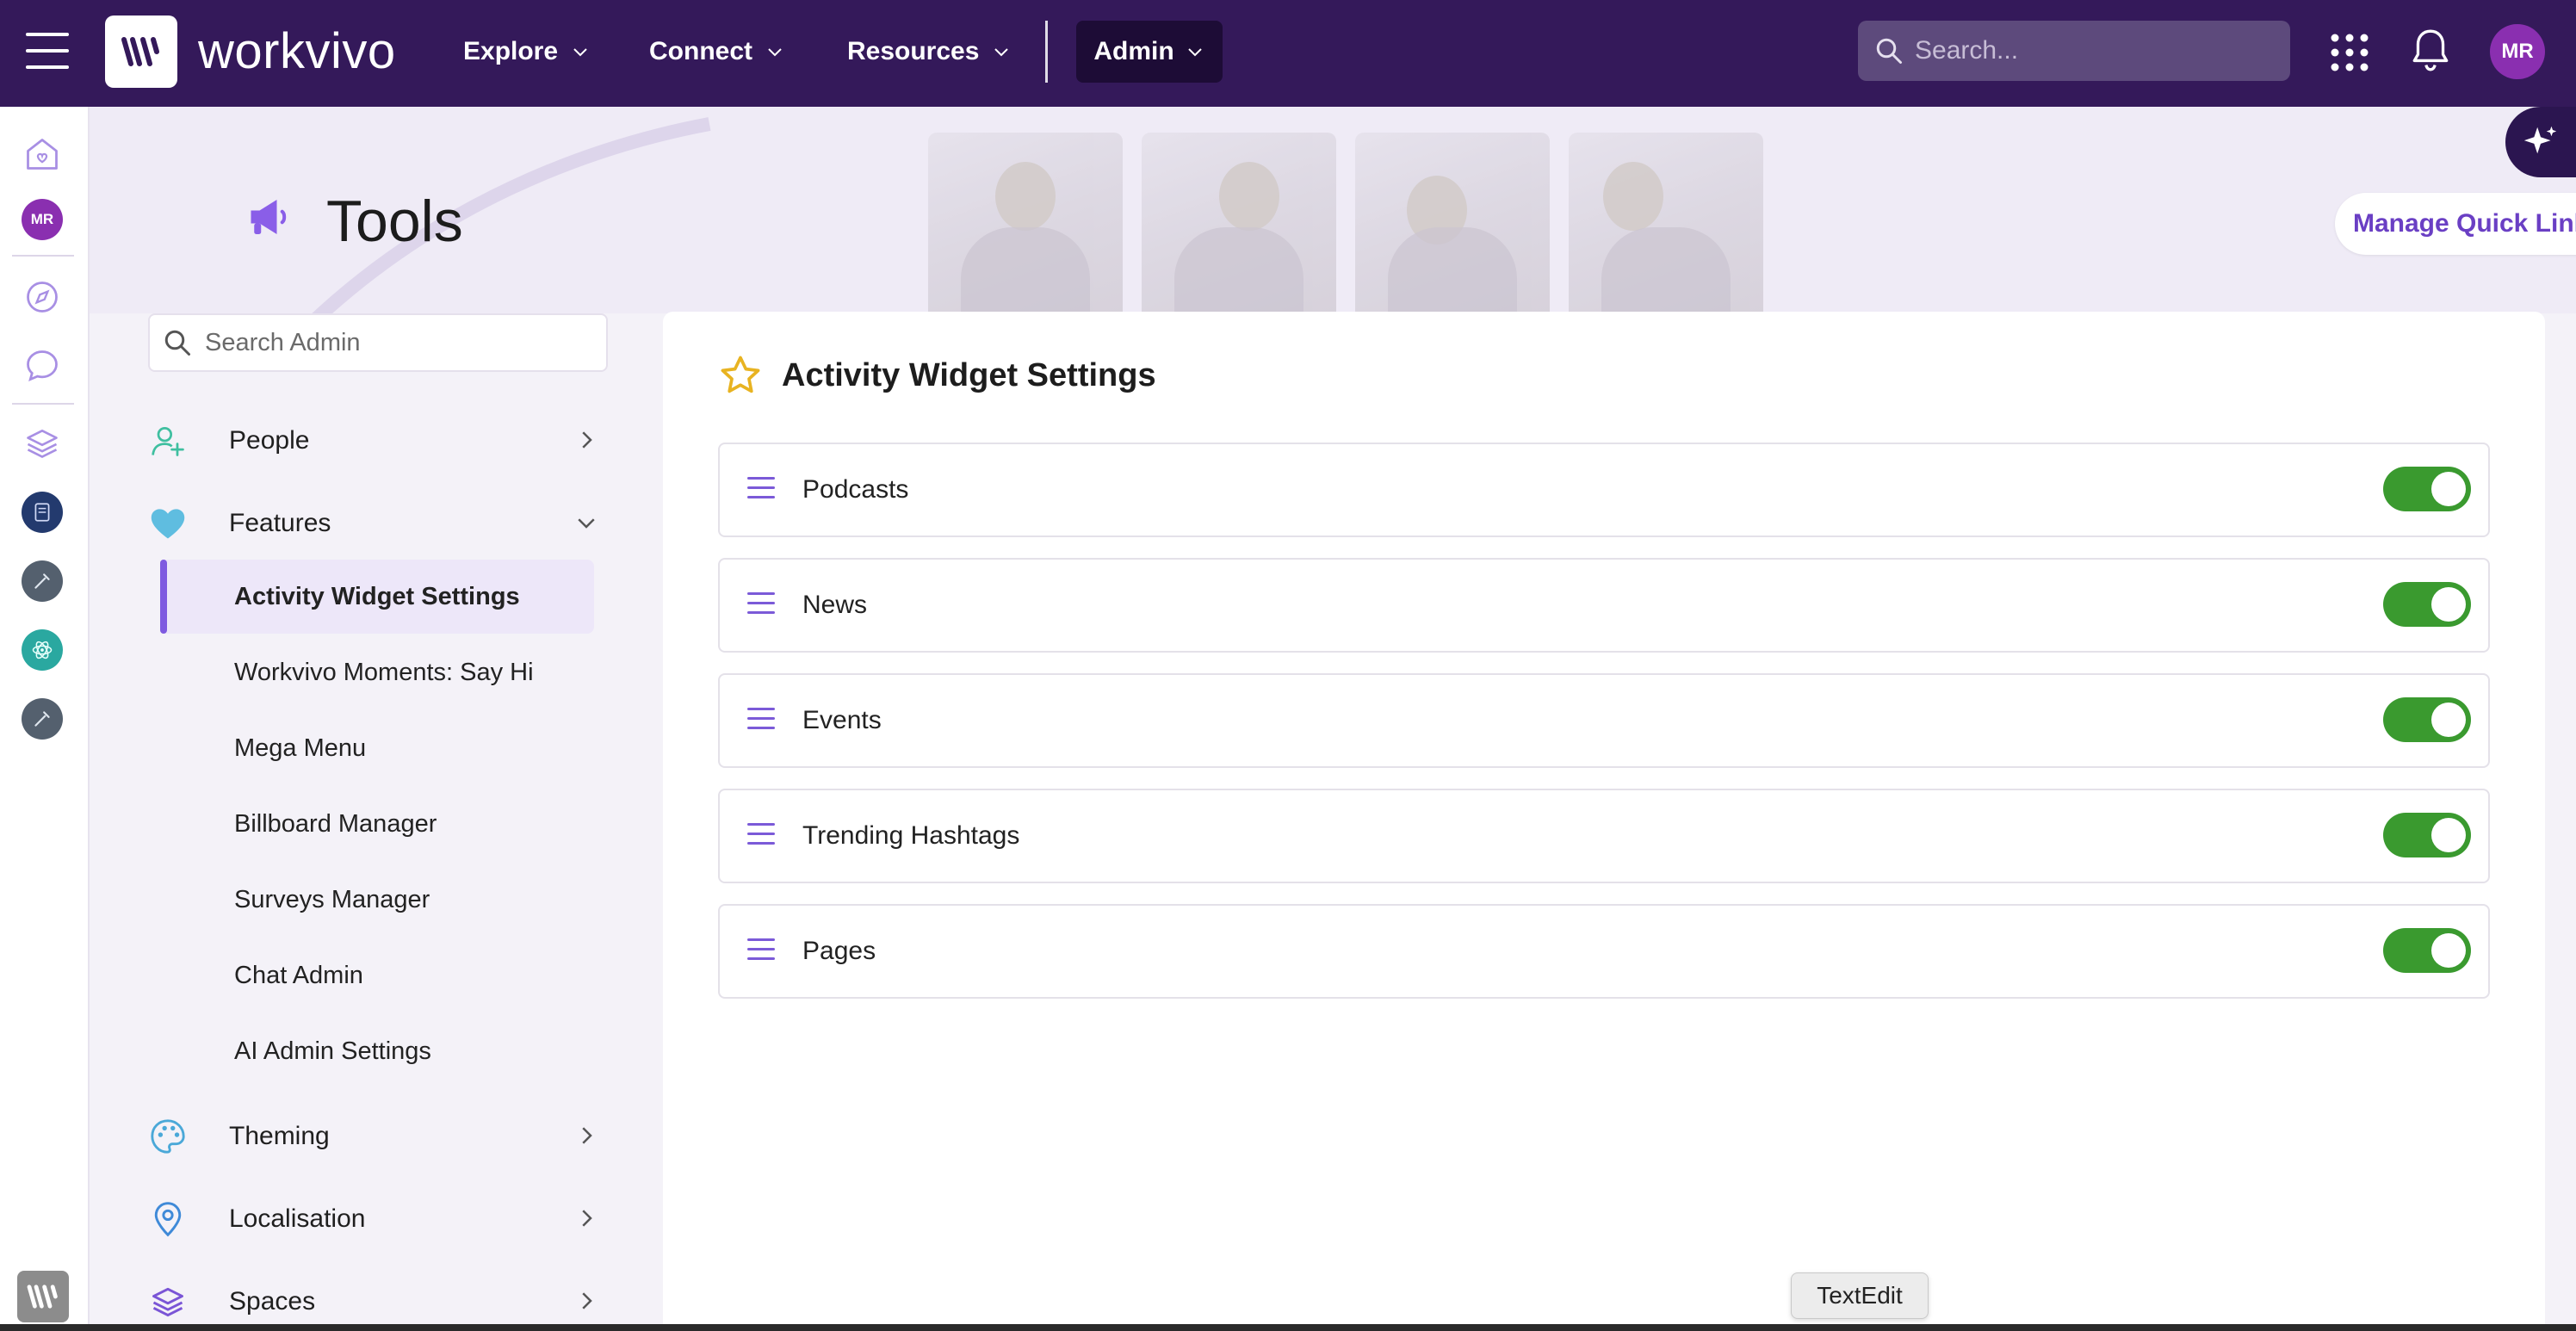 The height and width of the screenshot is (1331, 2576). I want to click on sidebar-item-mega-menu: Mega Menu, so click(377, 748).